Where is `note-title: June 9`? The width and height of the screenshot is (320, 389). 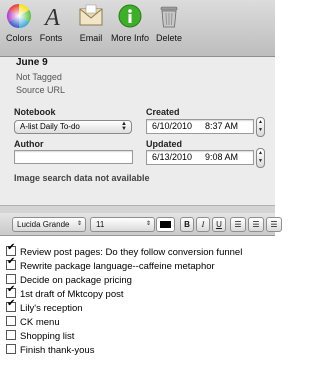 note-title: June 9 is located at coordinates (32, 62).